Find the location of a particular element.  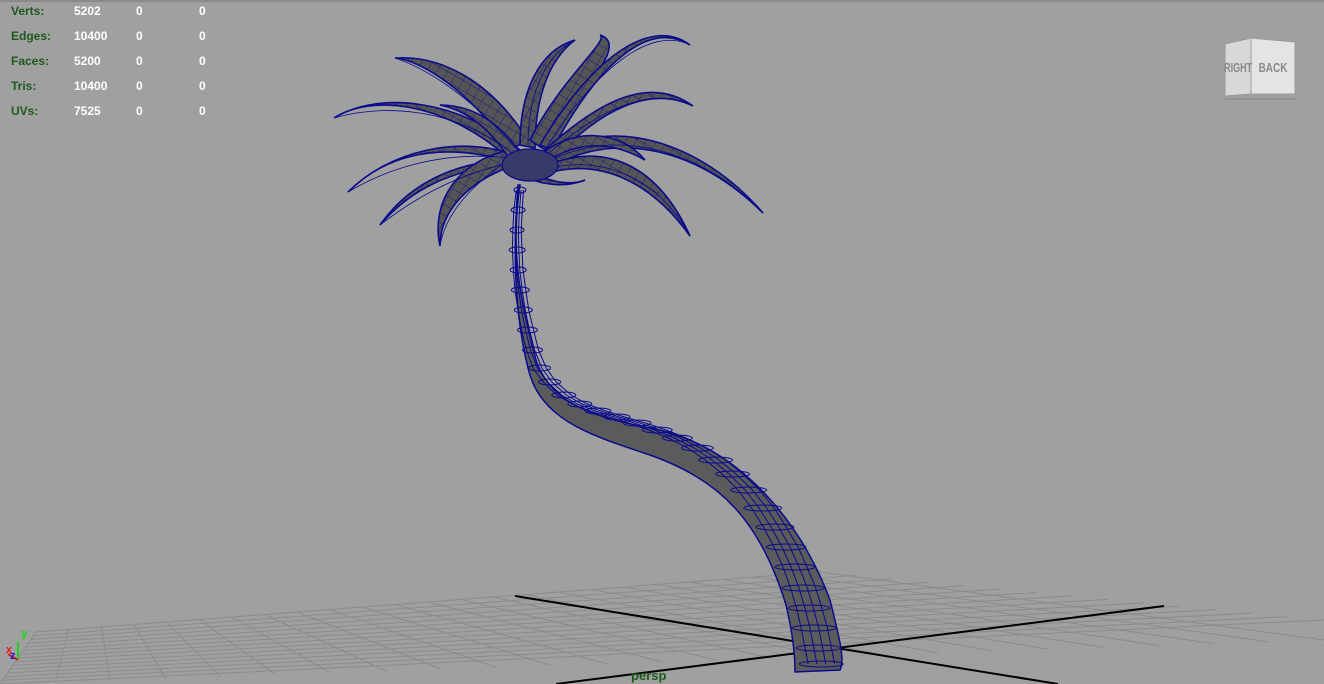

view-cube: RIGHT BACK is located at coordinates (1260, 68).